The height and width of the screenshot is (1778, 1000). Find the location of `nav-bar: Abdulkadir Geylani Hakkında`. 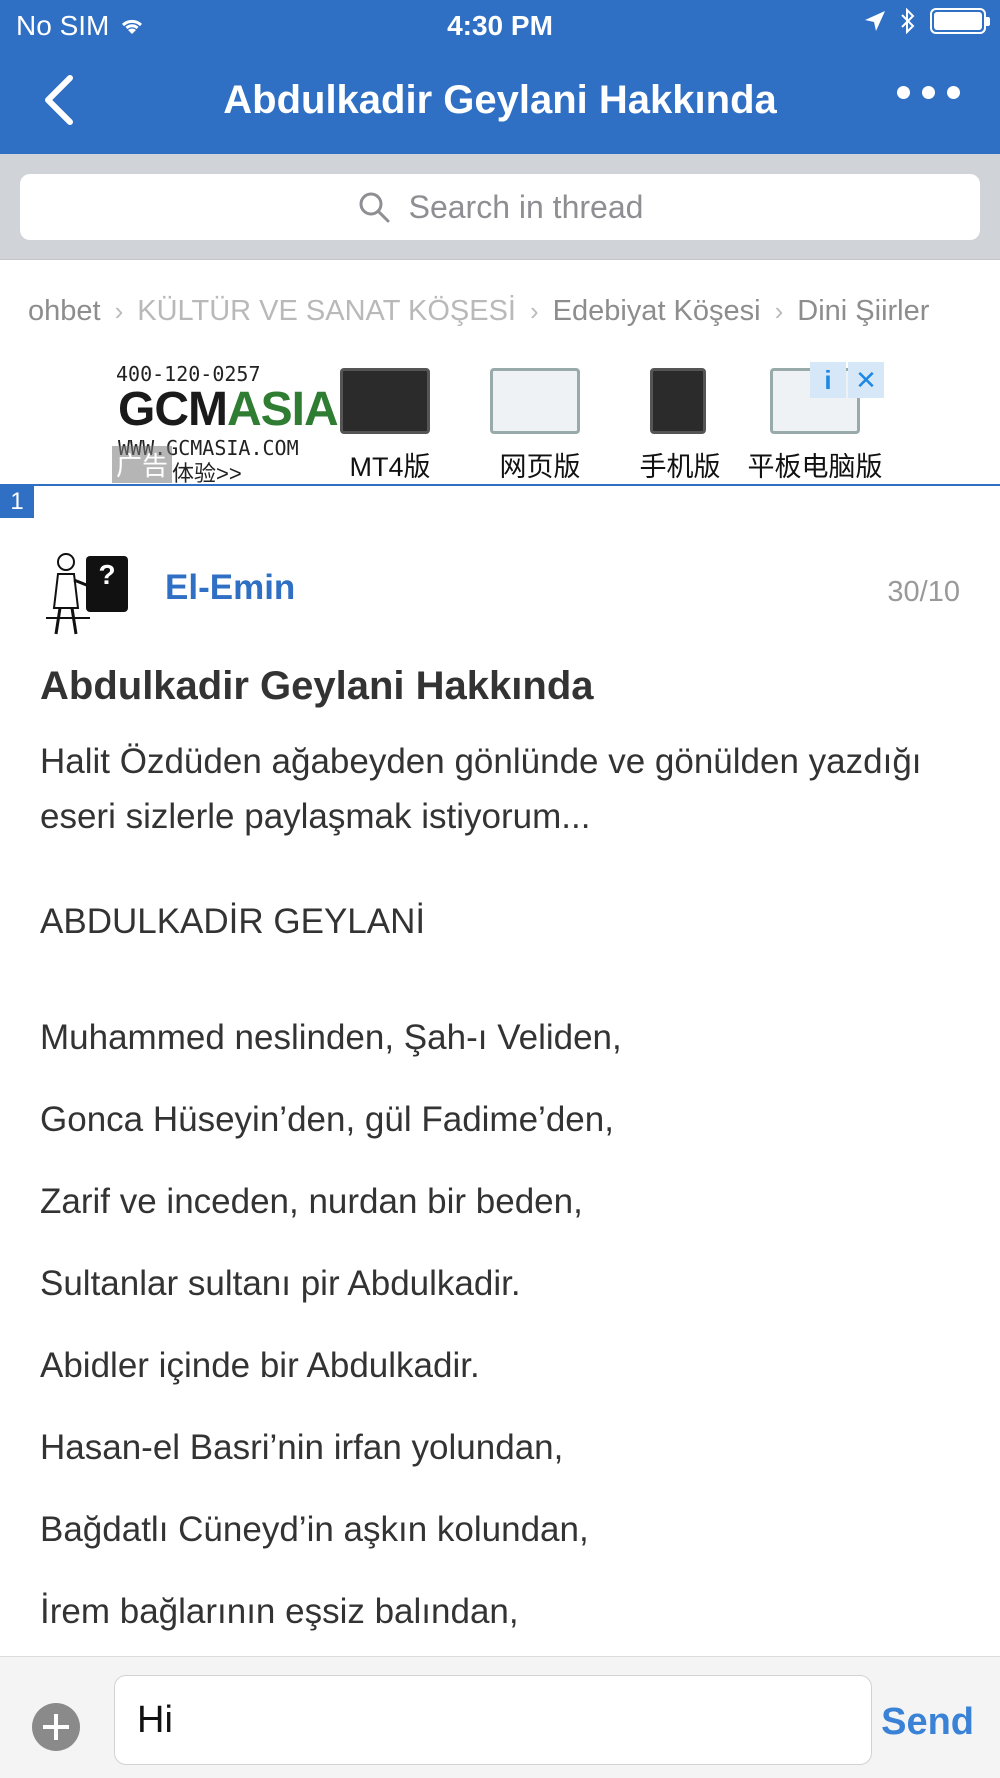

nav-bar: Abdulkadir Geylani Hakkında is located at coordinates (500, 102).